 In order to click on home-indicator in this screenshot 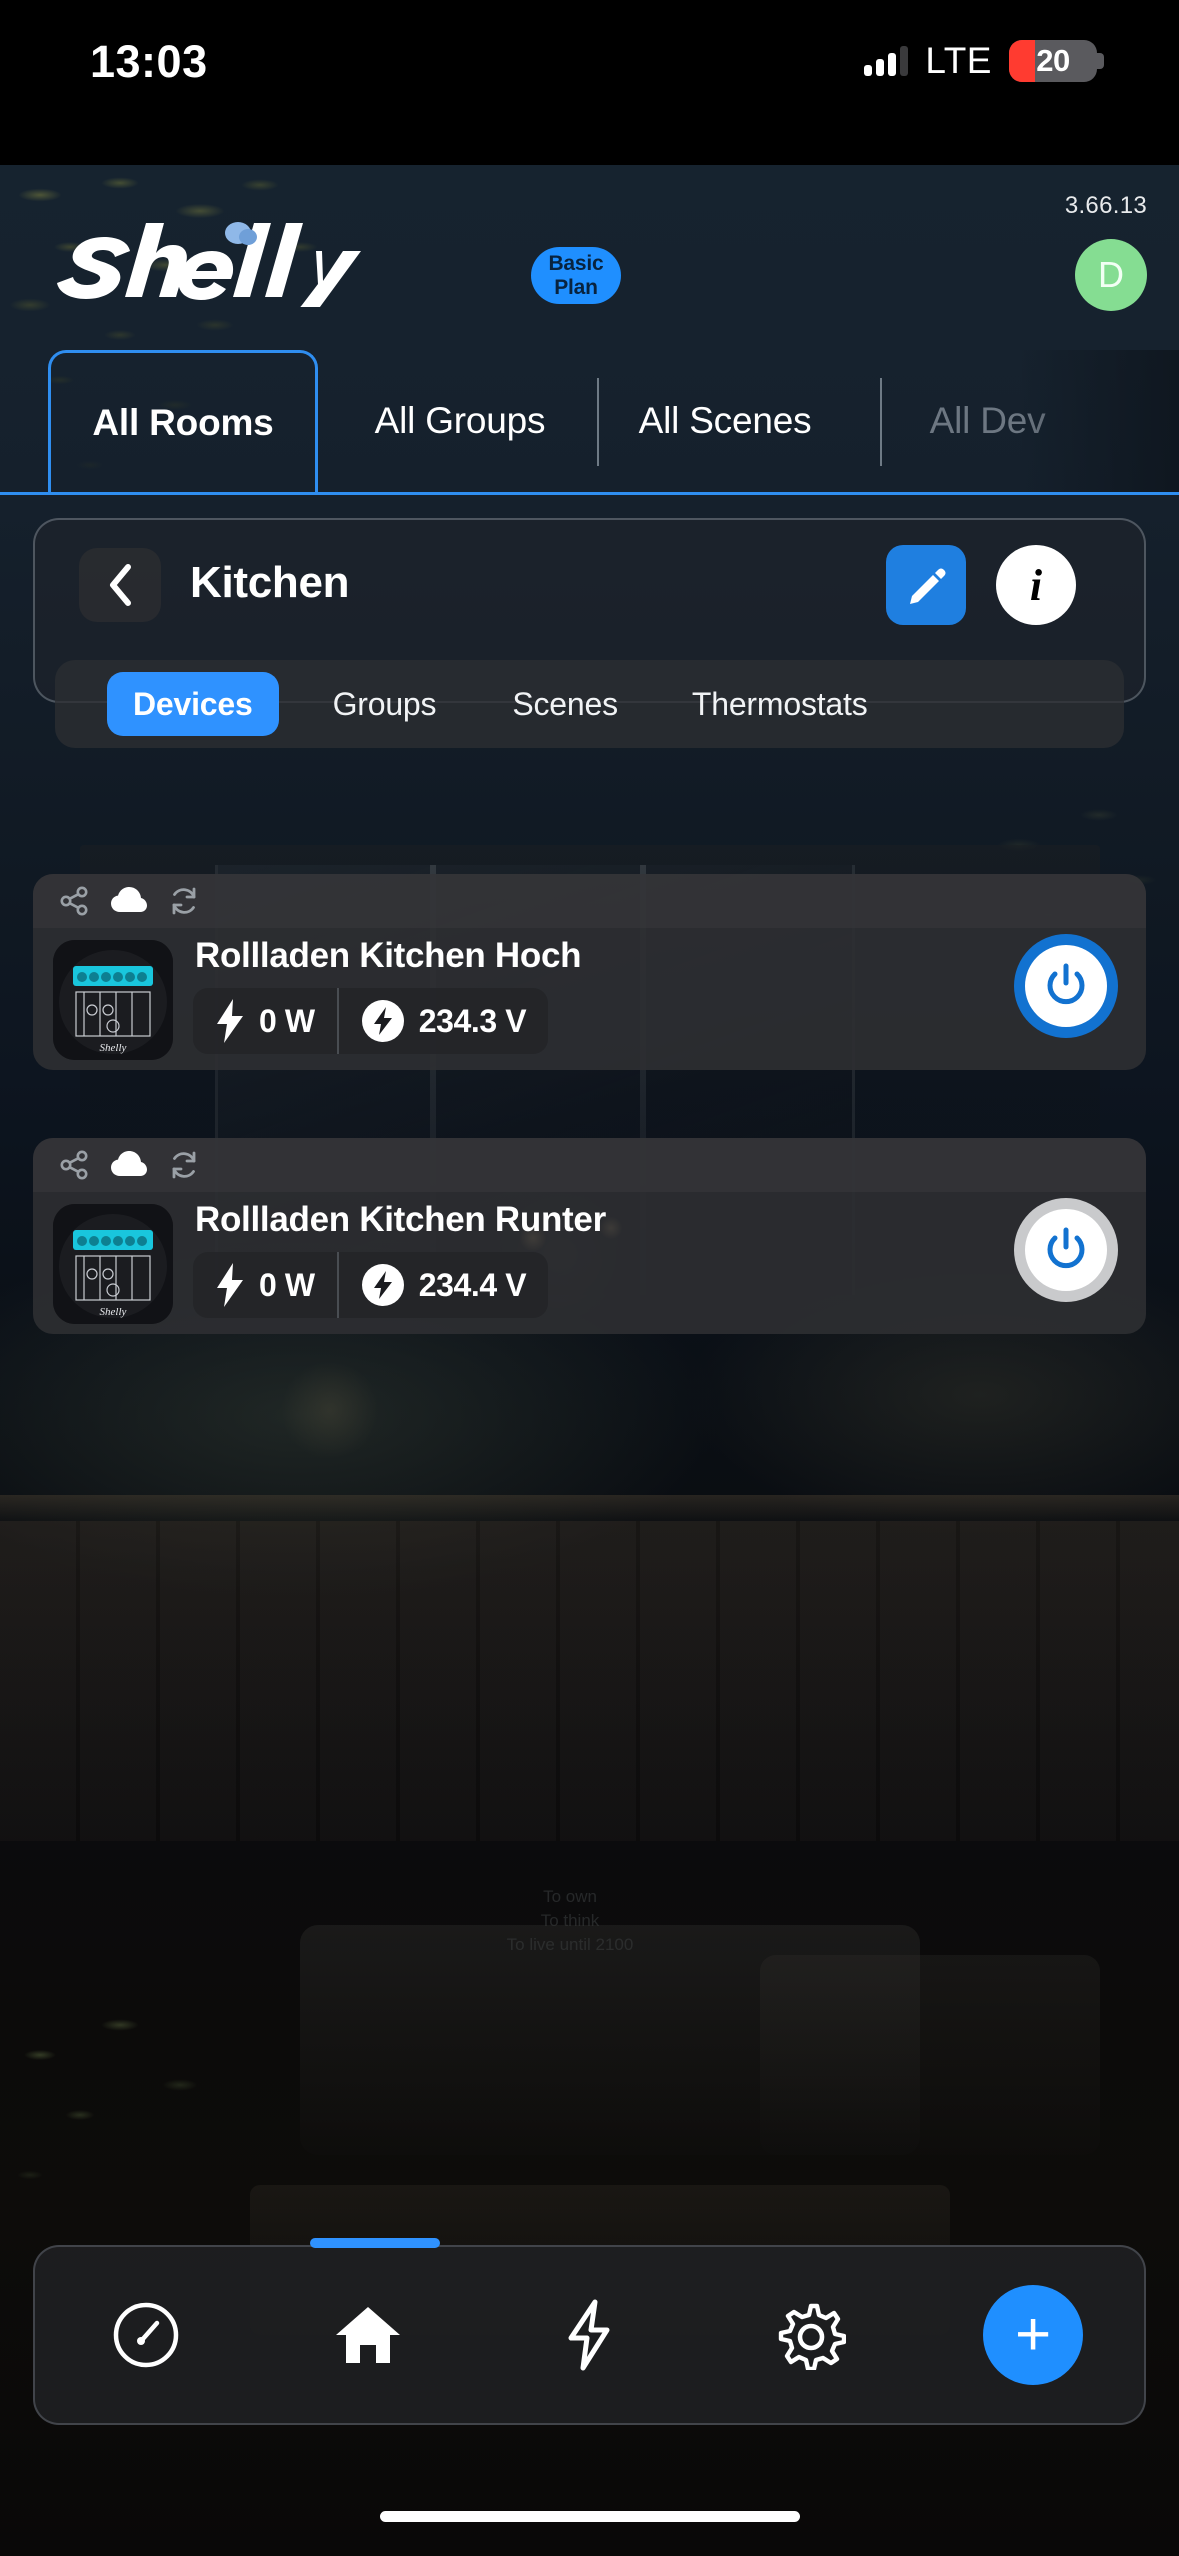, I will do `click(589, 2516)`.